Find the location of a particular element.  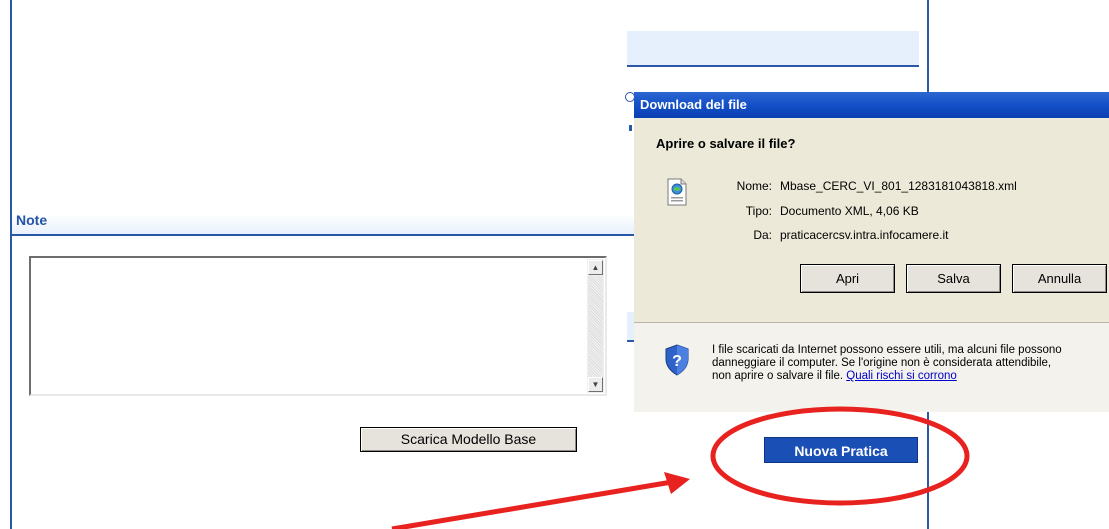

annotation-ellipse is located at coordinates (840, 456).